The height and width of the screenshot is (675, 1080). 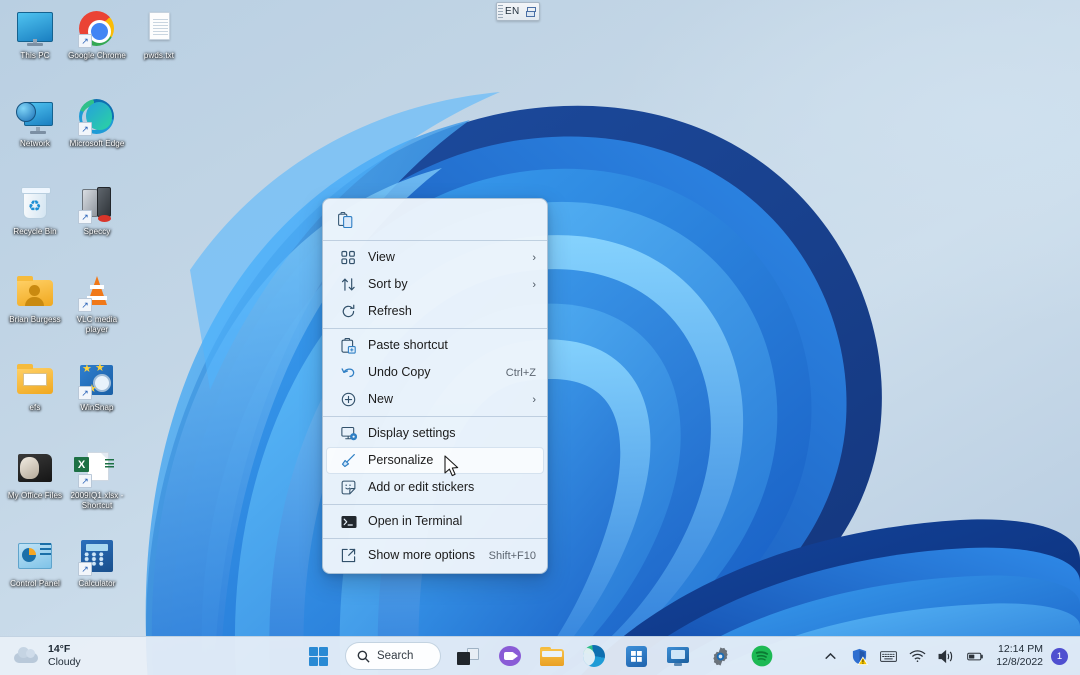 What do you see at coordinates (435, 433) in the screenshot?
I see `context-menu-item-display-settings: Display settings` at bounding box center [435, 433].